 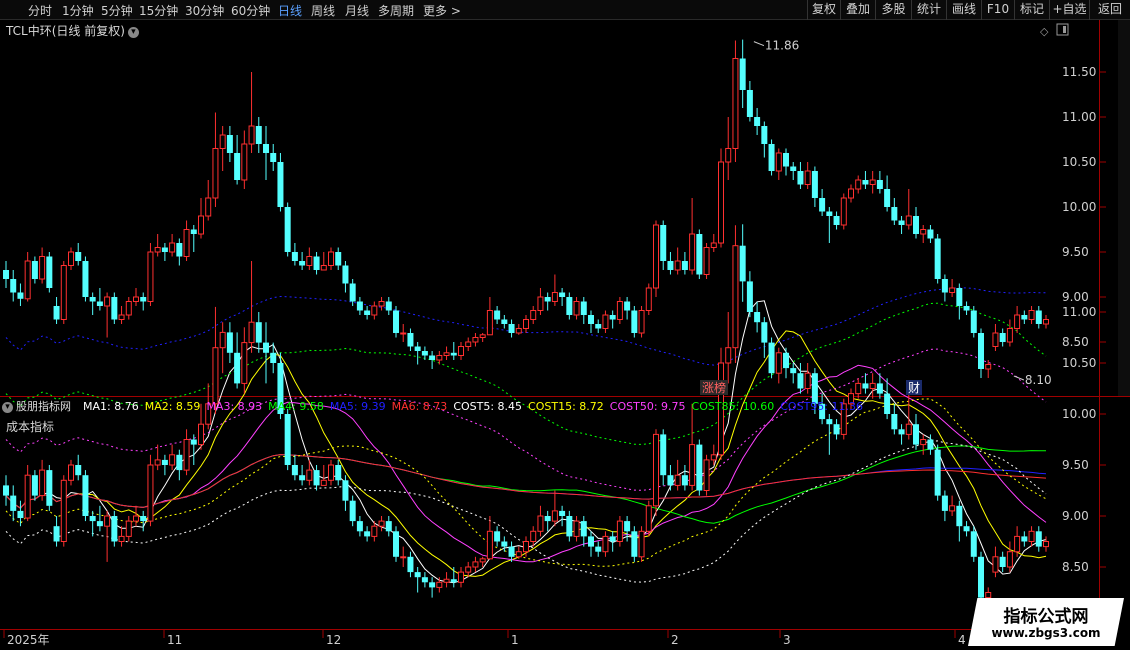 What do you see at coordinates (1109, 10) in the screenshot?
I see `back-button: 返回` at bounding box center [1109, 10].